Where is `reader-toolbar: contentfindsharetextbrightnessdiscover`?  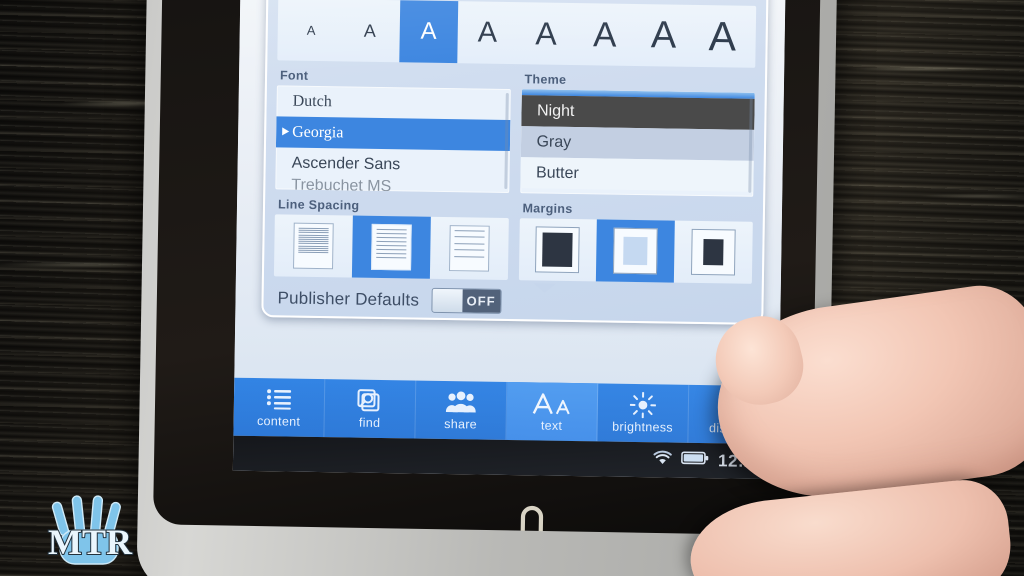 reader-toolbar: contentfindsharetextbrightnessdiscover is located at coordinates (506, 411).